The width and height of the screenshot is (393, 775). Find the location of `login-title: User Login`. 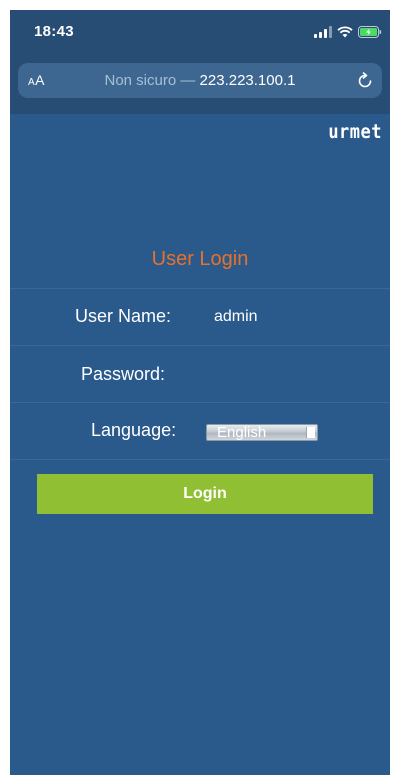

login-title: User Login is located at coordinates (200, 259).